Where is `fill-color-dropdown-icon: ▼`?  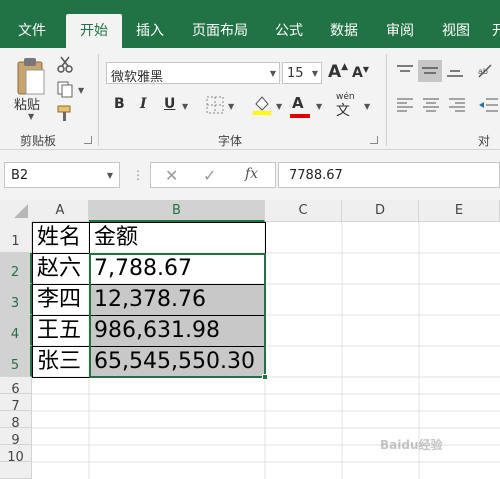
fill-color-dropdown-icon: ▼ is located at coordinates (279, 106).